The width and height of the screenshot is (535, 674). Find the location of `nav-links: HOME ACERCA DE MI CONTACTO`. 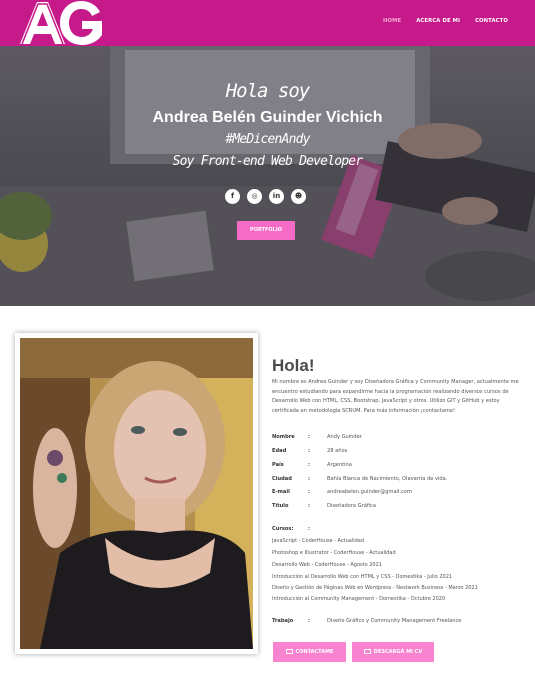

nav-links: HOME ACERCA DE MI CONTACTO is located at coordinates (445, 21).